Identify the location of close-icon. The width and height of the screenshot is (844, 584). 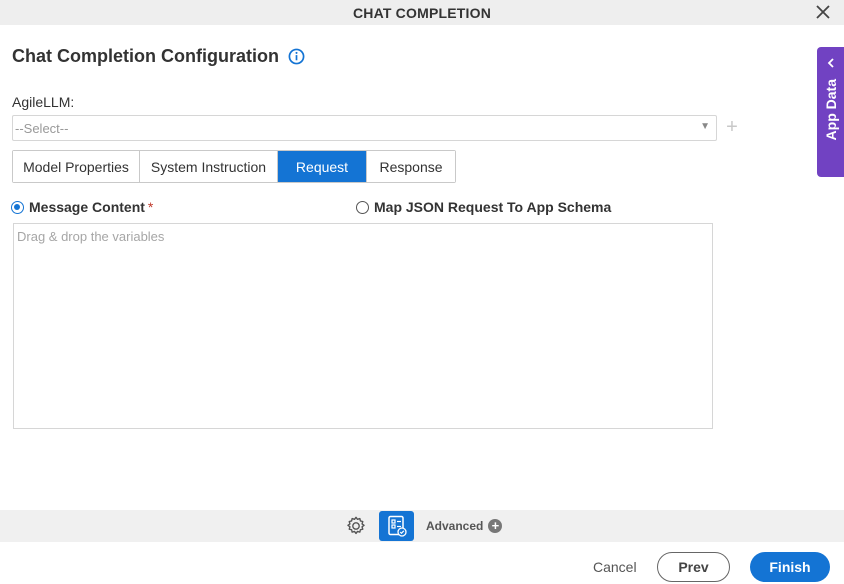
(823, 12).